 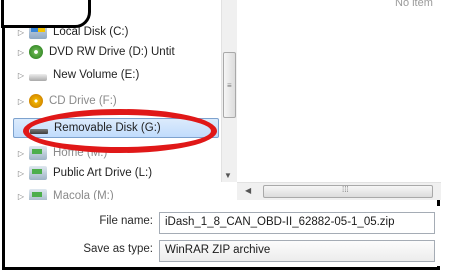 I want to click on nav-item-label: Macola (M:), so click(x=83, y=195).